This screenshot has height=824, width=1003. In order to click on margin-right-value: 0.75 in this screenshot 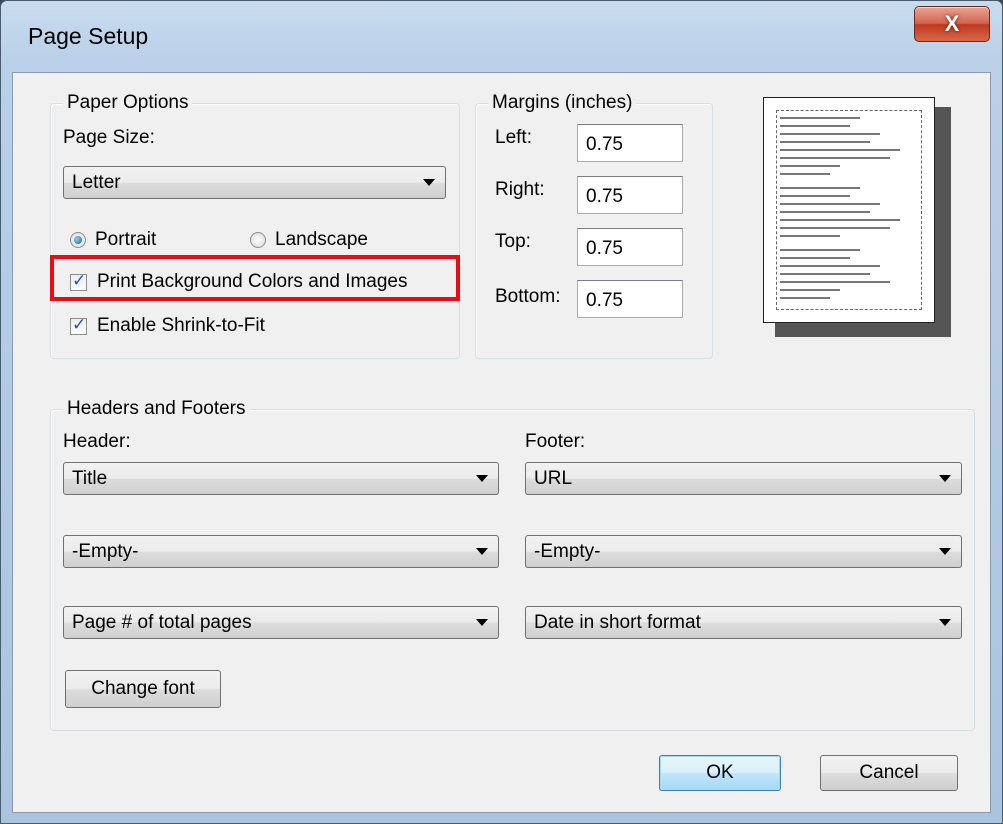, I will do `click(604, 196)`.